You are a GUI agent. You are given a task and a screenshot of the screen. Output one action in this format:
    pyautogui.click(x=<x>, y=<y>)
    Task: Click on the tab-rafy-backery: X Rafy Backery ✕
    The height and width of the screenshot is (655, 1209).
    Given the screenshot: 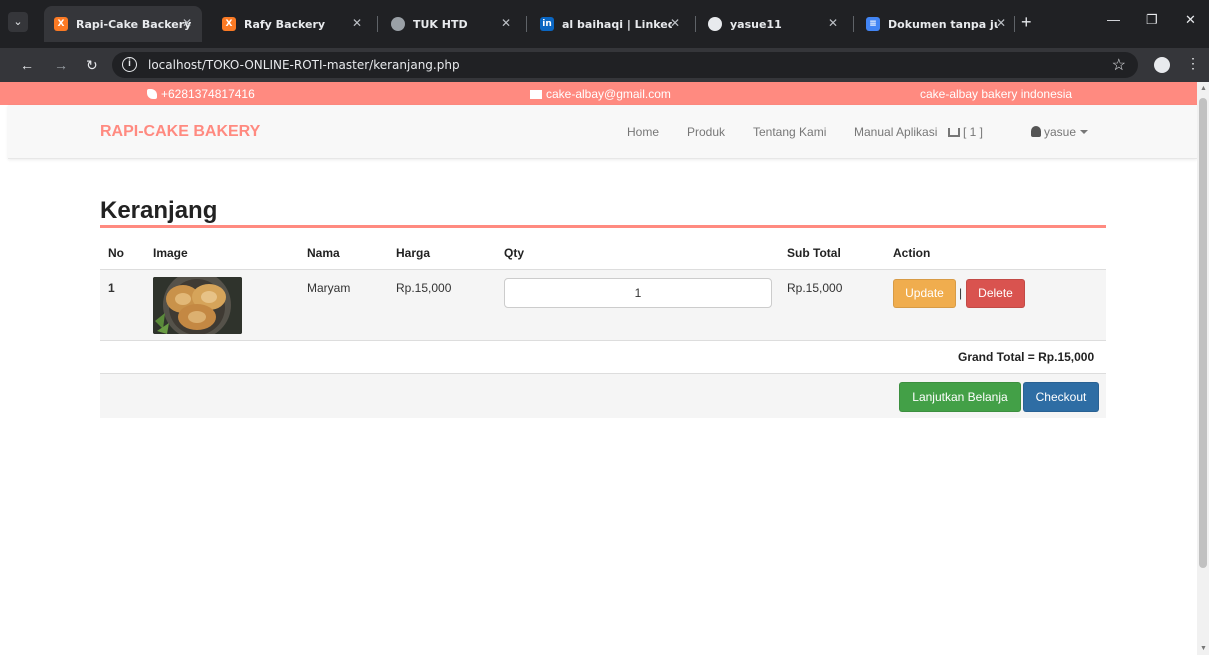 What is the action you would take?
    pyautogui.click(x=292, y=24)
    